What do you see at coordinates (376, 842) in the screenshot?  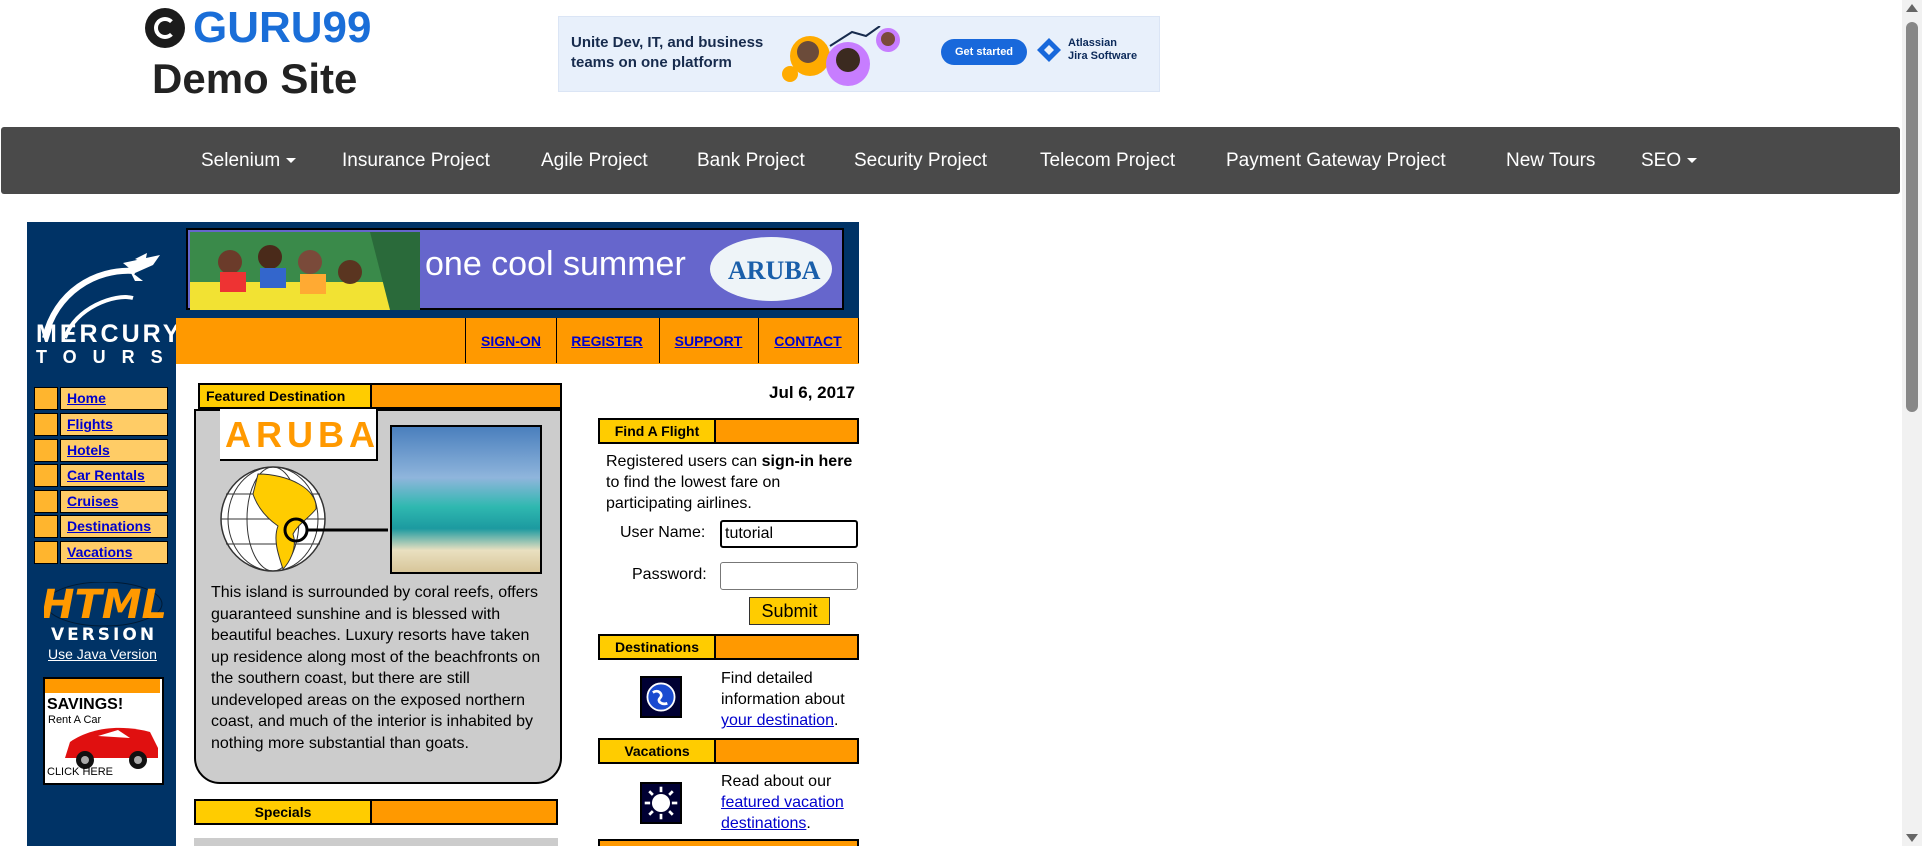 I see `specials-row` at bounding box center [376, 842].